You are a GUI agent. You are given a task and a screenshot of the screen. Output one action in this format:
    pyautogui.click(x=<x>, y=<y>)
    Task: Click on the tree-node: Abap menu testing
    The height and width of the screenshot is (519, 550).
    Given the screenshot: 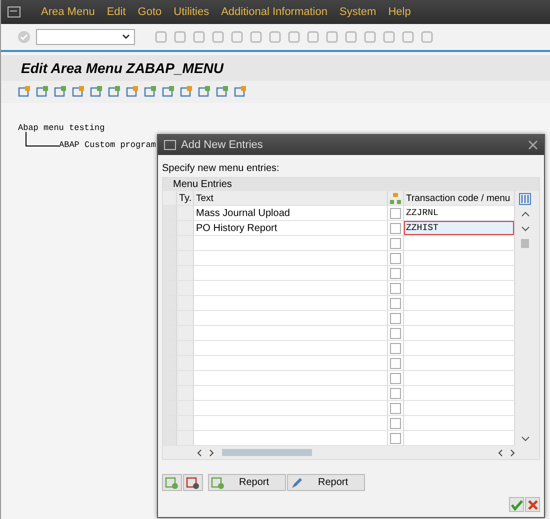 What is the action you would take?
    pyautogui.click(x=284, y=128)
    